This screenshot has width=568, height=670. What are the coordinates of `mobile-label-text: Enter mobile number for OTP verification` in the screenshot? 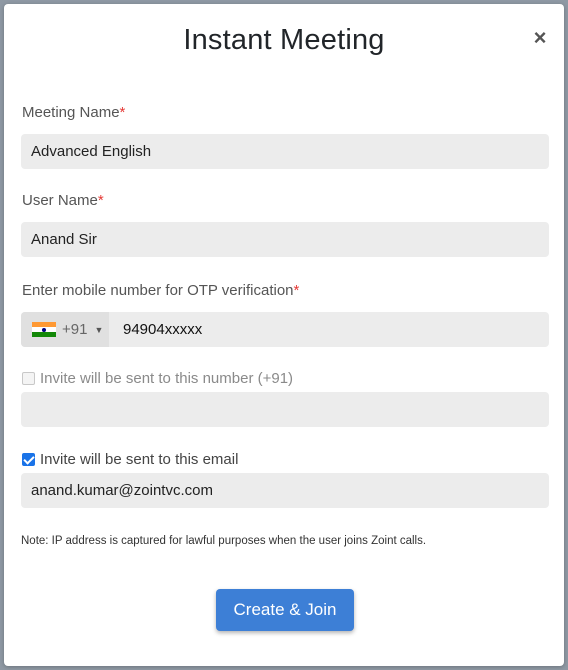 It's located at (158, 290).